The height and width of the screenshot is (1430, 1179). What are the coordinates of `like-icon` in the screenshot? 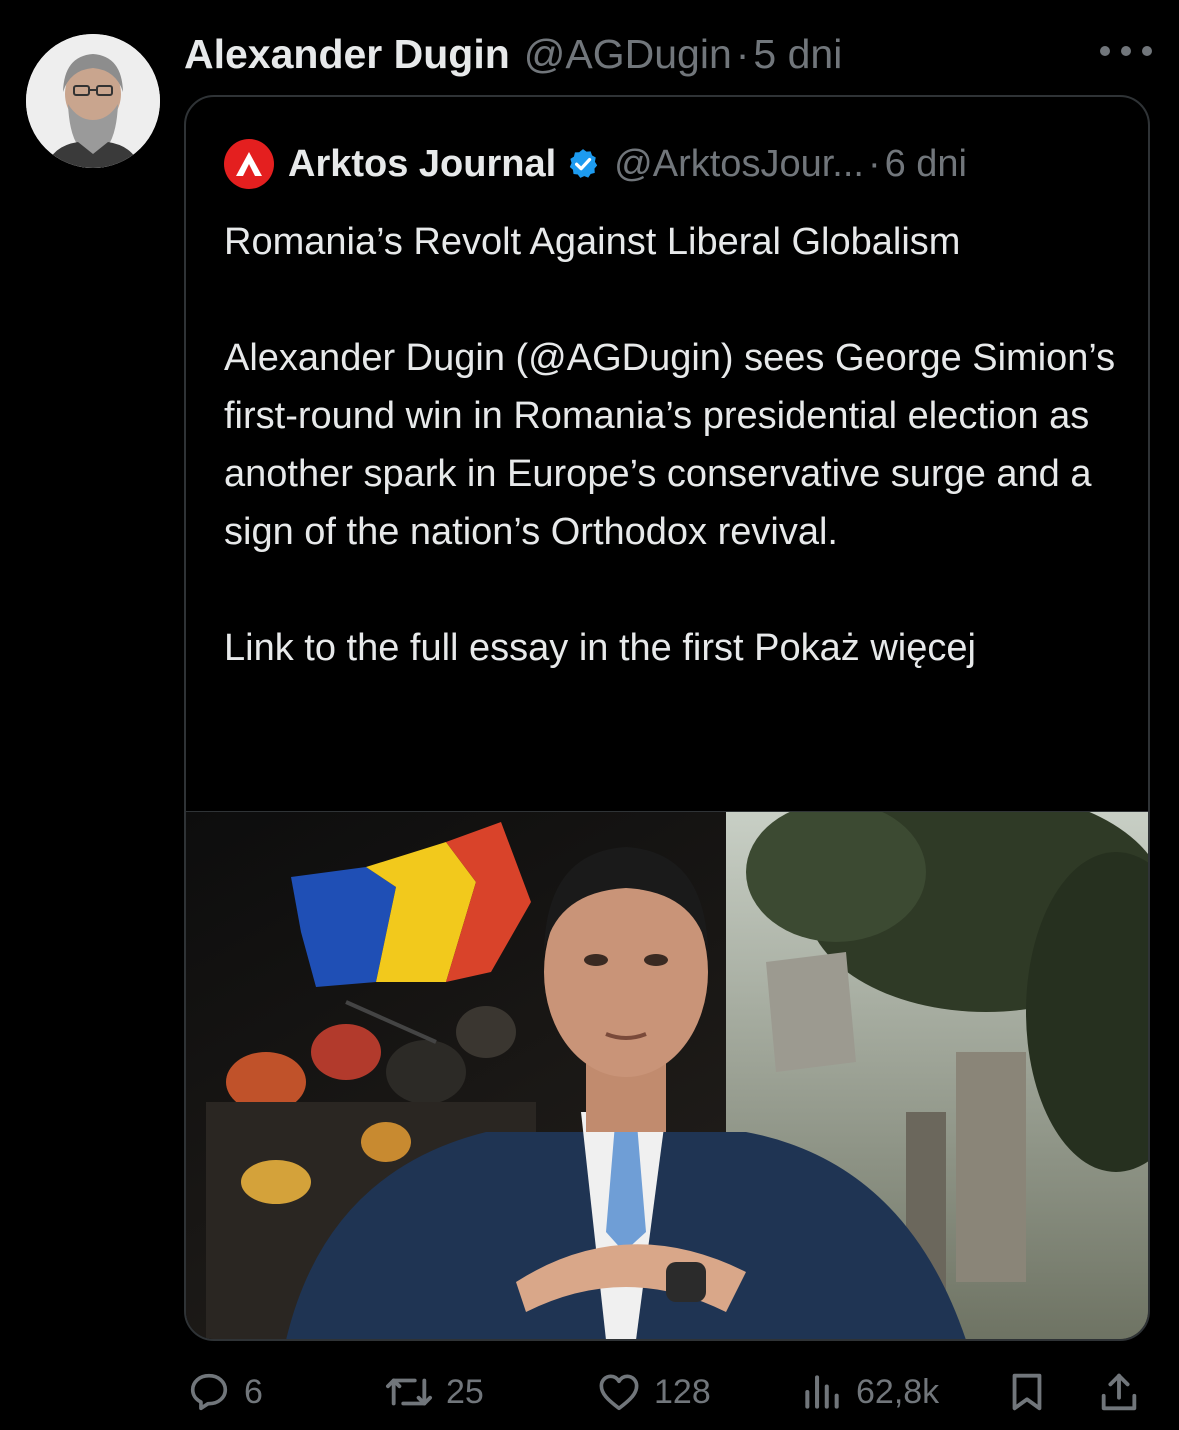 It's located at (619, 1392).